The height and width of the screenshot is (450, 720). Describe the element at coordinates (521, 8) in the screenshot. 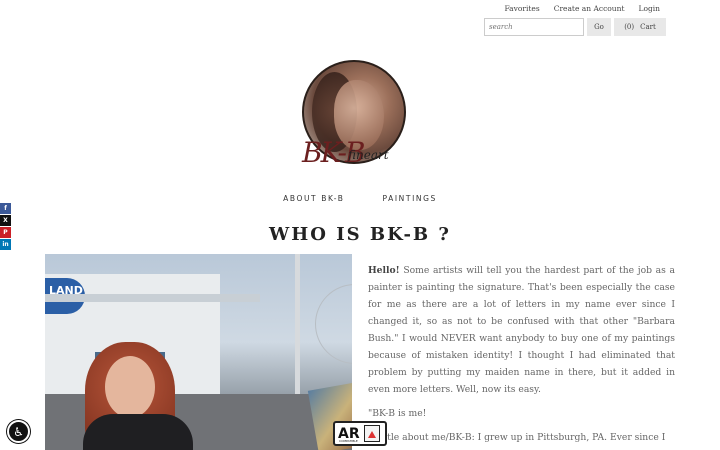

I see `favorites-link: Favorites` at that location.